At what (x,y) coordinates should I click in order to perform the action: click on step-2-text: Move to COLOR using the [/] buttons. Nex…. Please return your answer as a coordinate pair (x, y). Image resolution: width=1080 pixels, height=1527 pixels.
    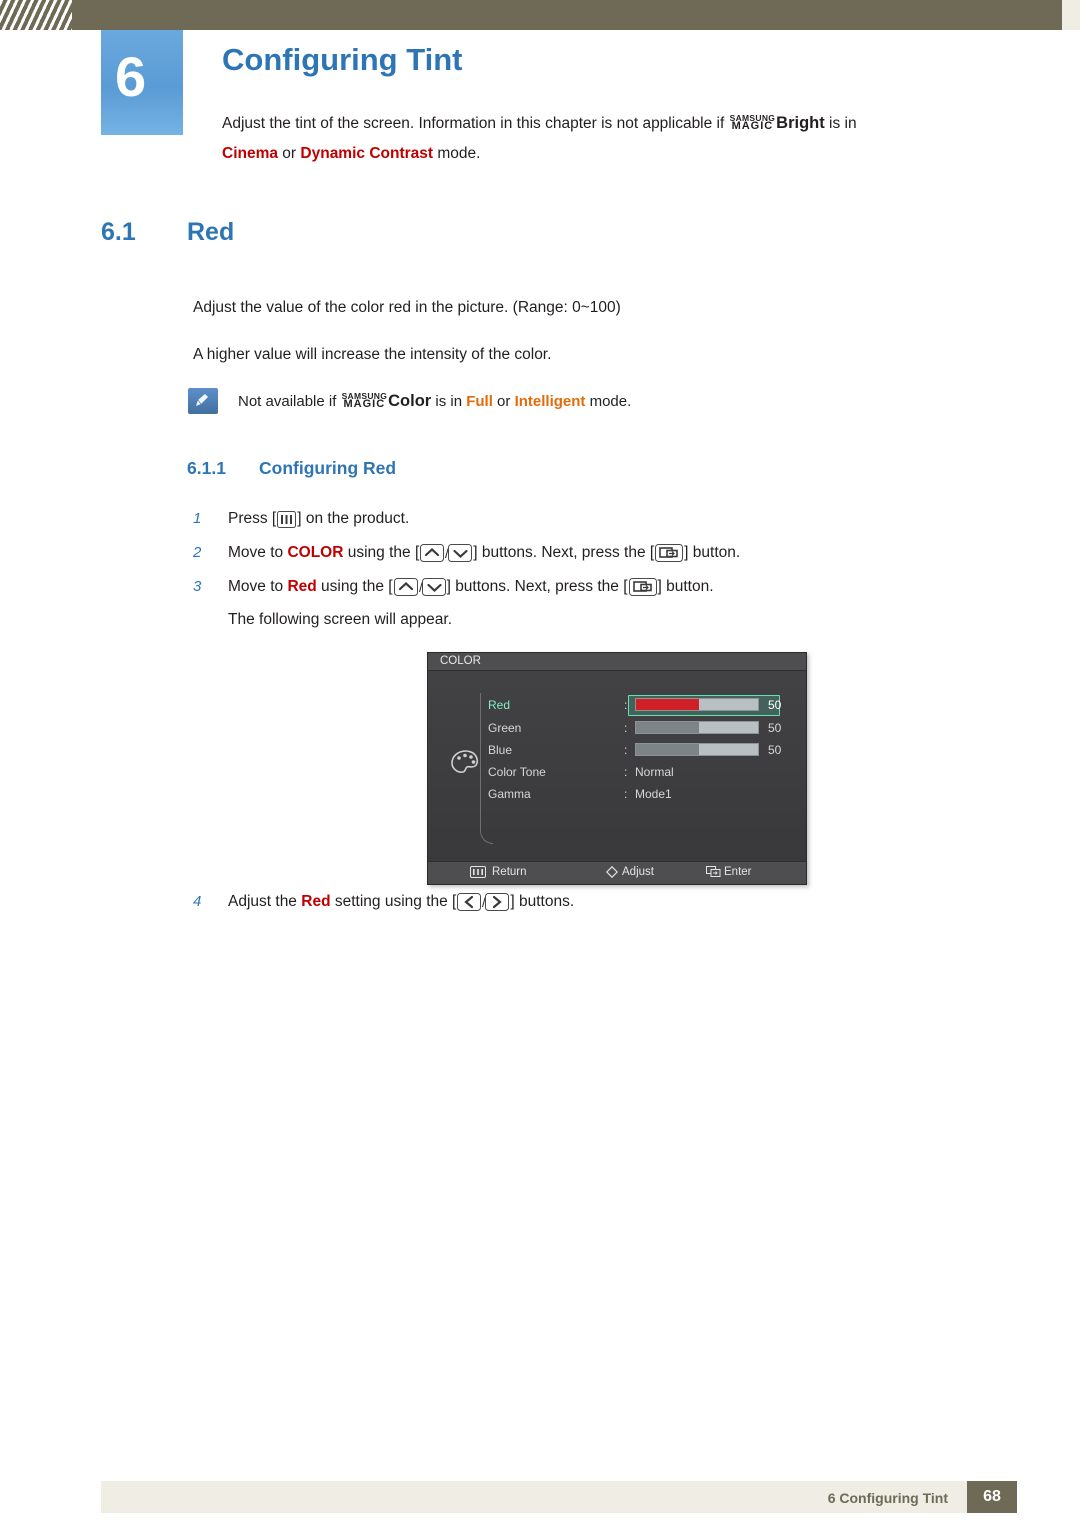
    Looking at the image, I should click on (484, 555).